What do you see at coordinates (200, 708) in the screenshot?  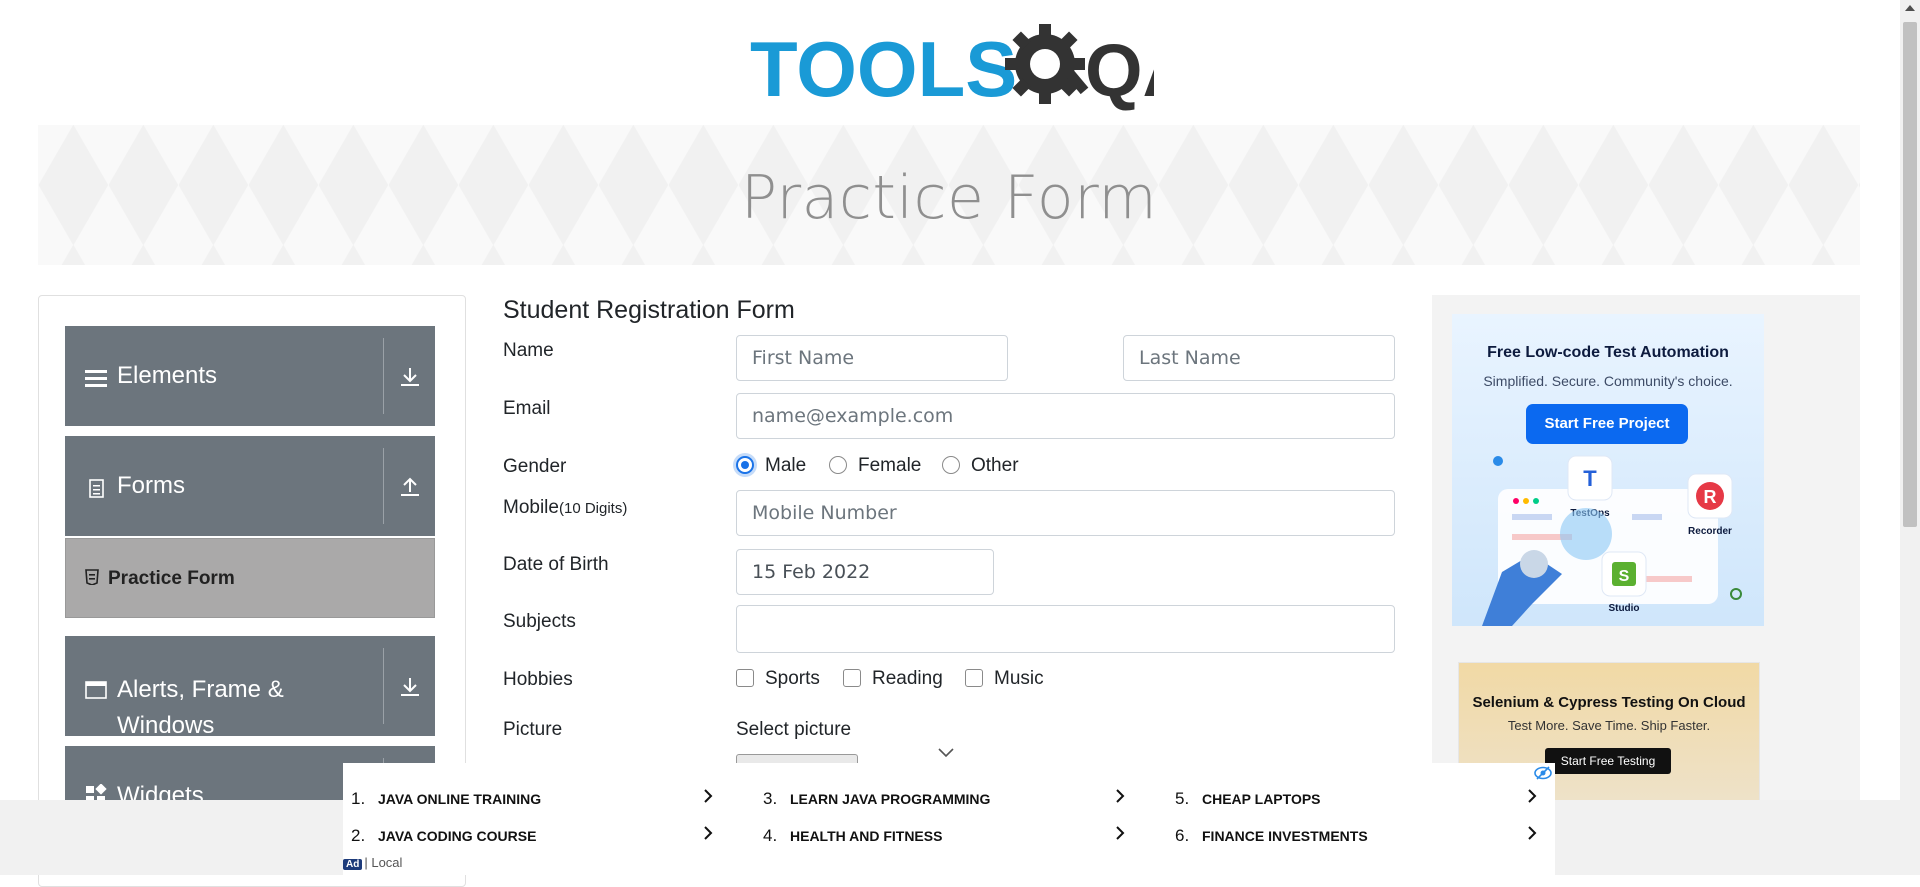 I see `sidebar-group-label: Alerts, Frame & Windows` at bounding box center [200, 708].